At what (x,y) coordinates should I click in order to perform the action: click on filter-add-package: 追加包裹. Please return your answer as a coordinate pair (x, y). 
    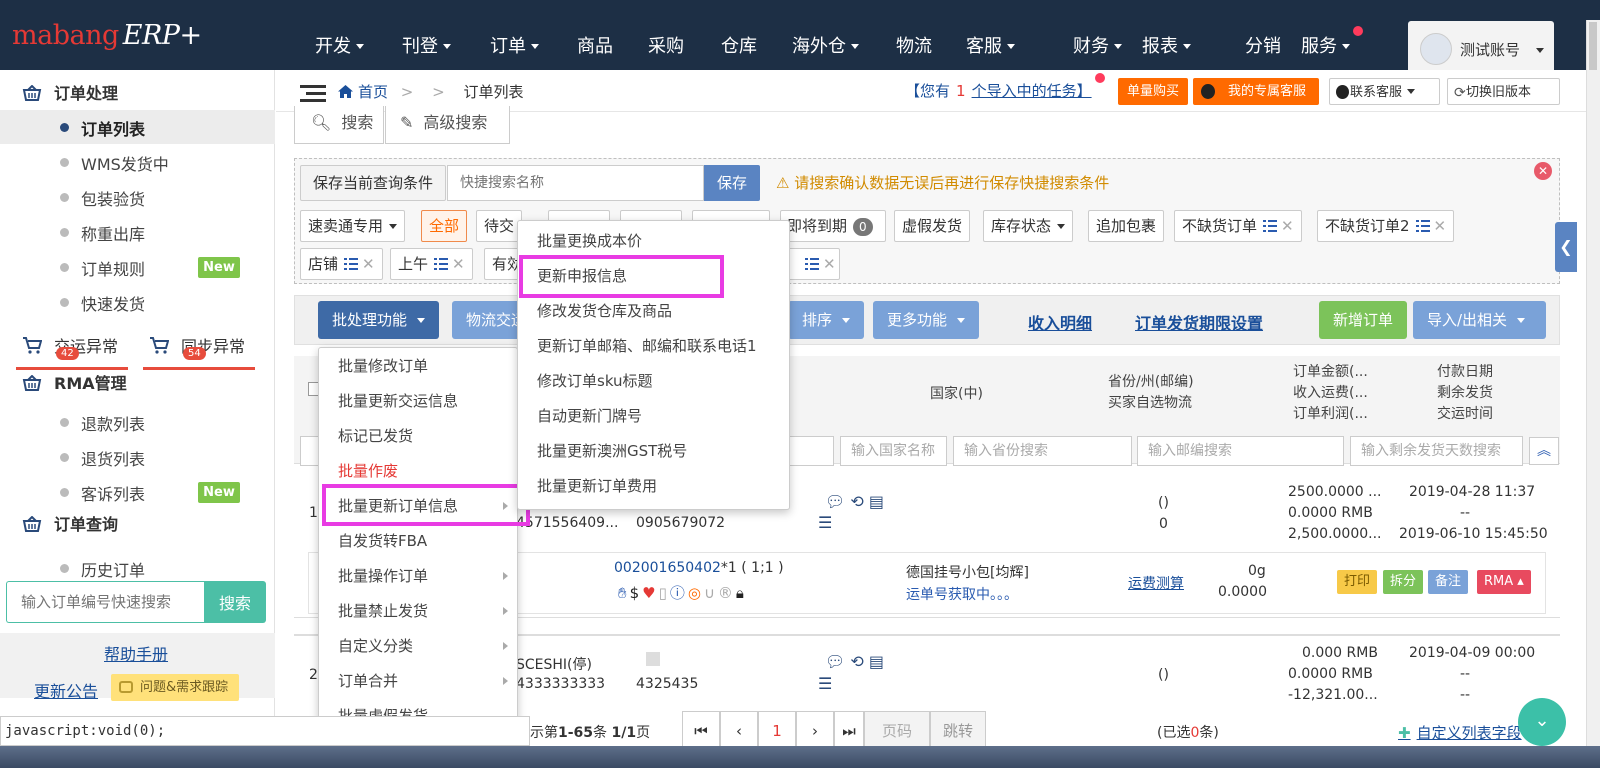
    Looking at the image, I should click on (1126, 226).